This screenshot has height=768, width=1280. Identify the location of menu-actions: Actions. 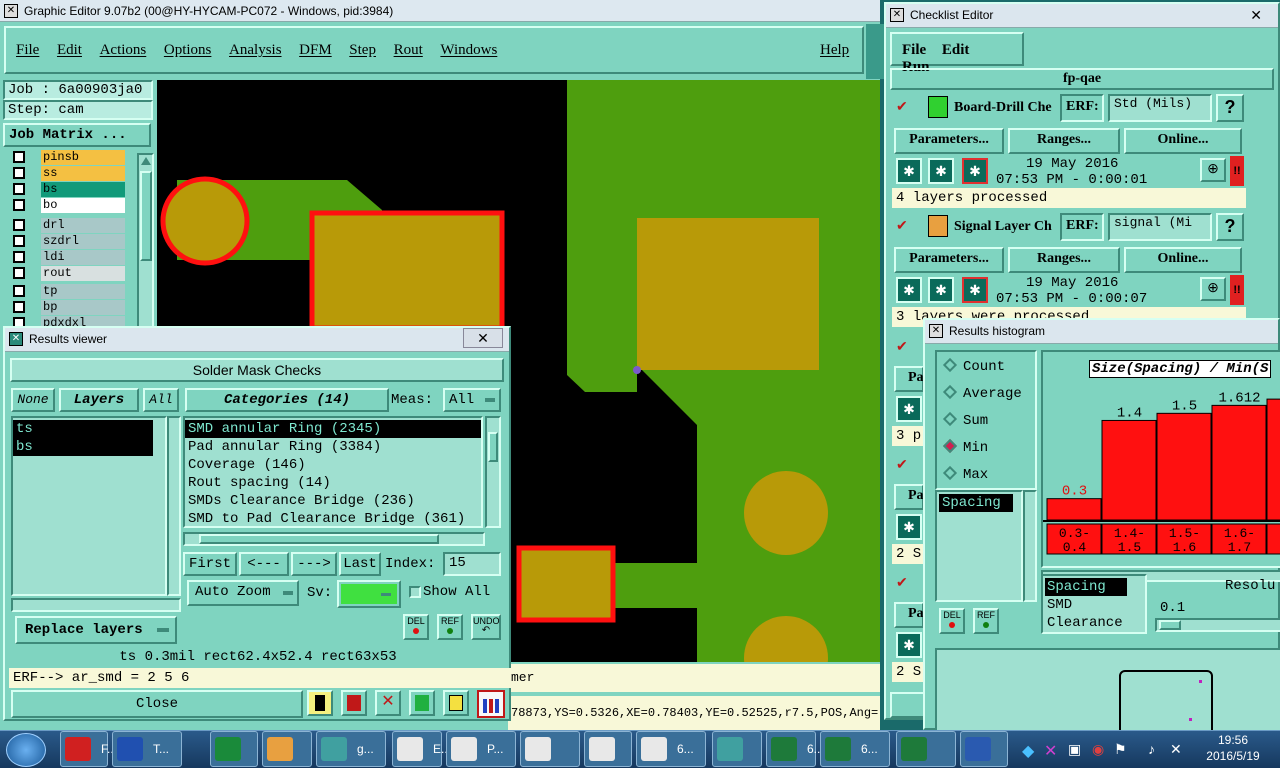
(123, 50).